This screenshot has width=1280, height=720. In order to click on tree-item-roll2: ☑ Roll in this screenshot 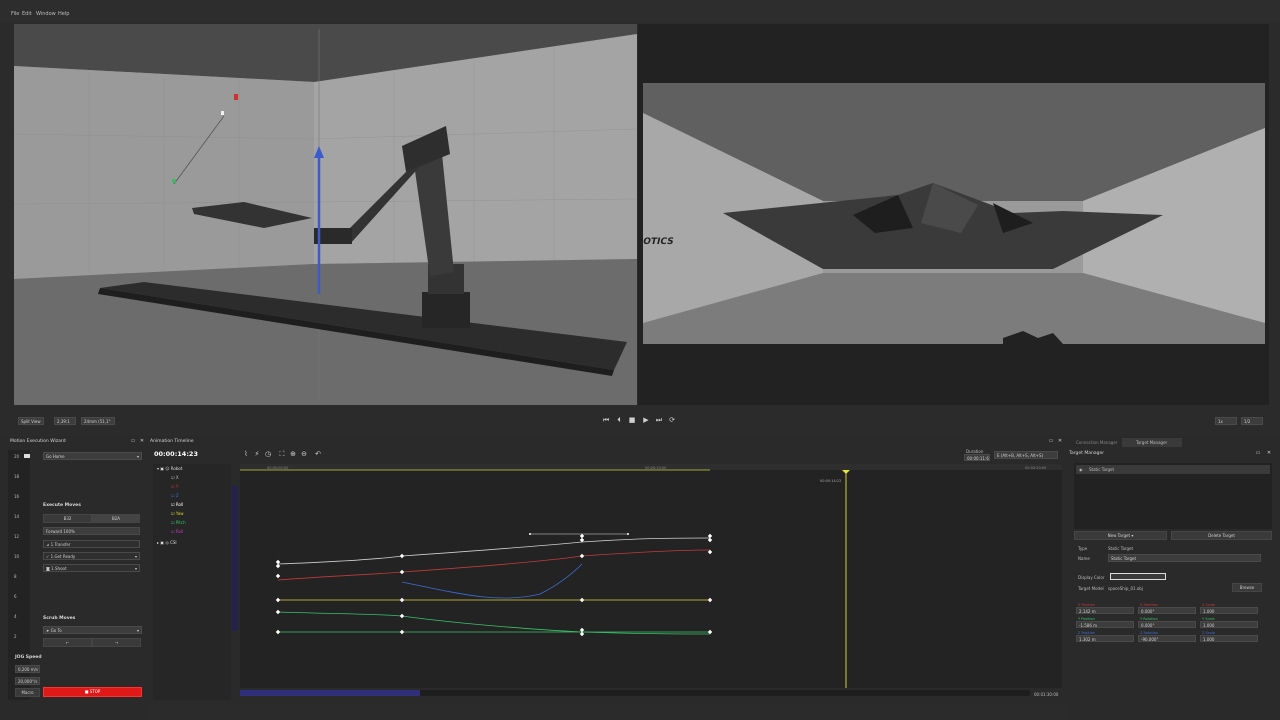, I will do `click(177, 531)`.